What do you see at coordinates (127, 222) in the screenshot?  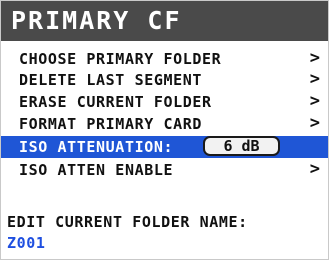 I see `folder-name-label: EDIT CURRENT FOLDER NAME:` at bounding box center [127, 222].